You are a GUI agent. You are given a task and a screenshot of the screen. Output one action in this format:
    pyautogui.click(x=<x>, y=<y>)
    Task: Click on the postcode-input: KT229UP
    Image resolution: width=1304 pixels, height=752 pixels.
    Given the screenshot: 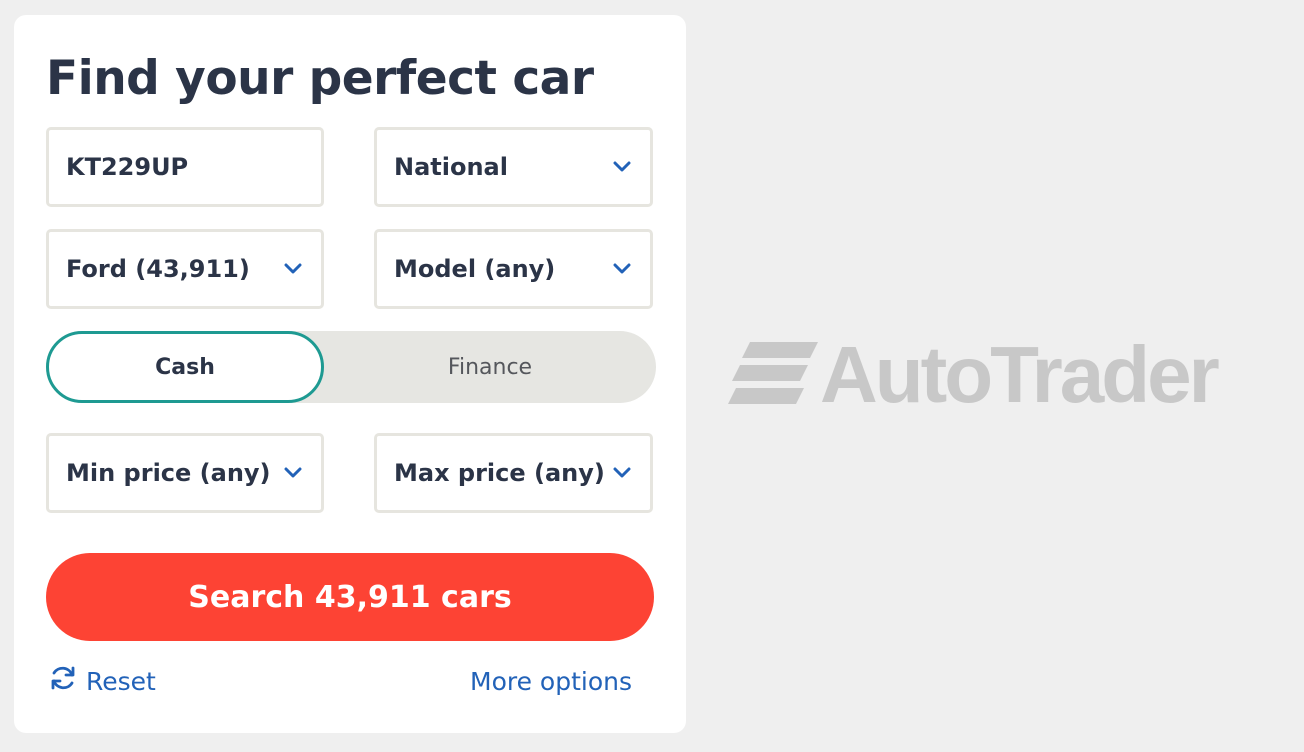 What is the action you would take?
    pyautogui.click(x=185, y=167)
    